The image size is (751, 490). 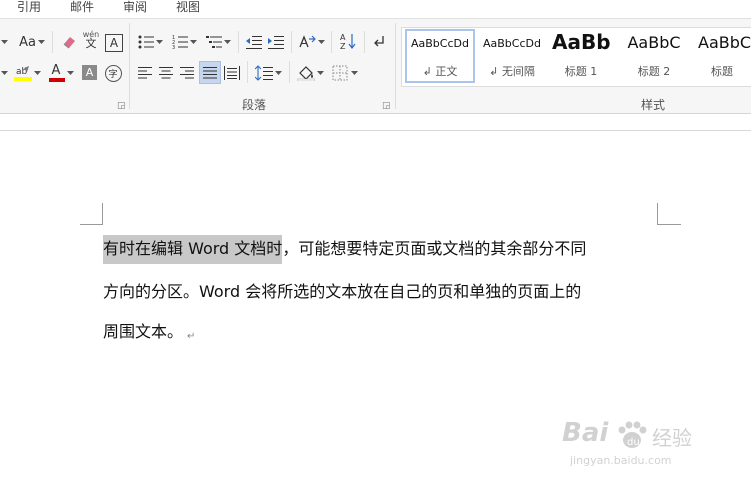 I want to click on show-marks-icon, so click(x=379, y=42).